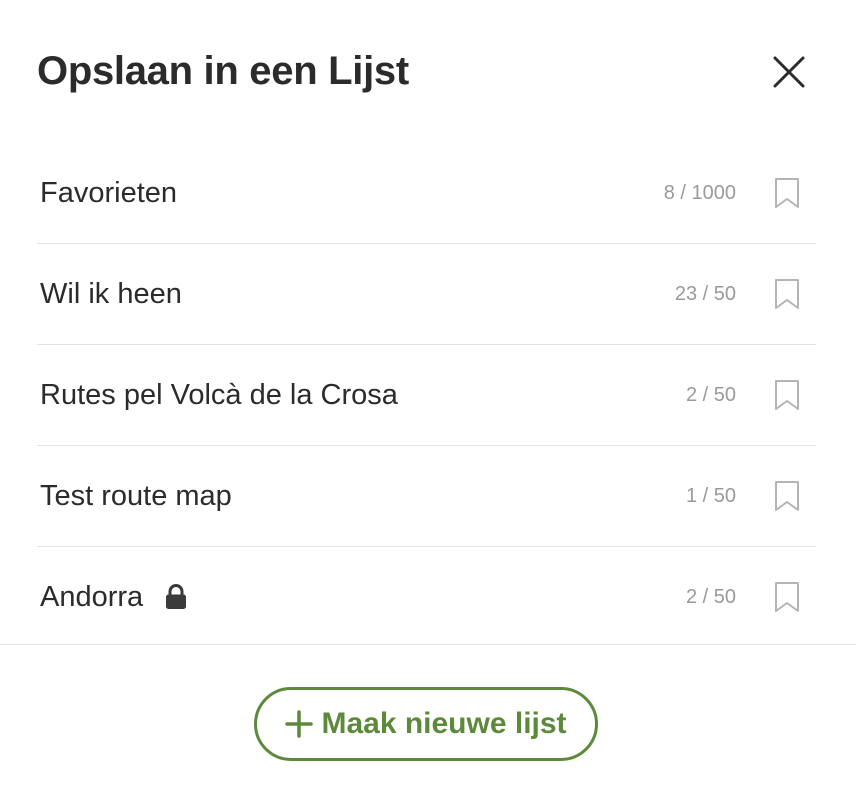 This screenshot has width=856, height=792. What do you see at coordinates (176, 597) in the screenshot?
I see `lock-icon` at bounding box center [176, 597].